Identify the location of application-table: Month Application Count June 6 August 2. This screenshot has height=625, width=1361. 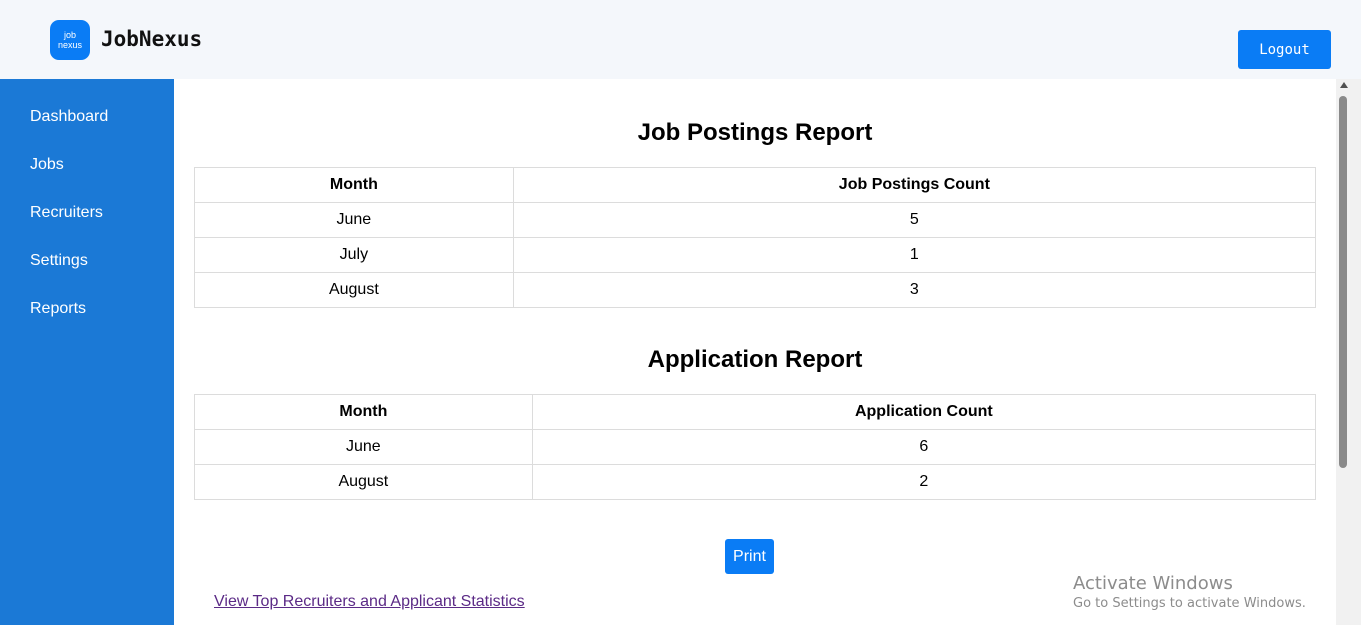
(755, 447).